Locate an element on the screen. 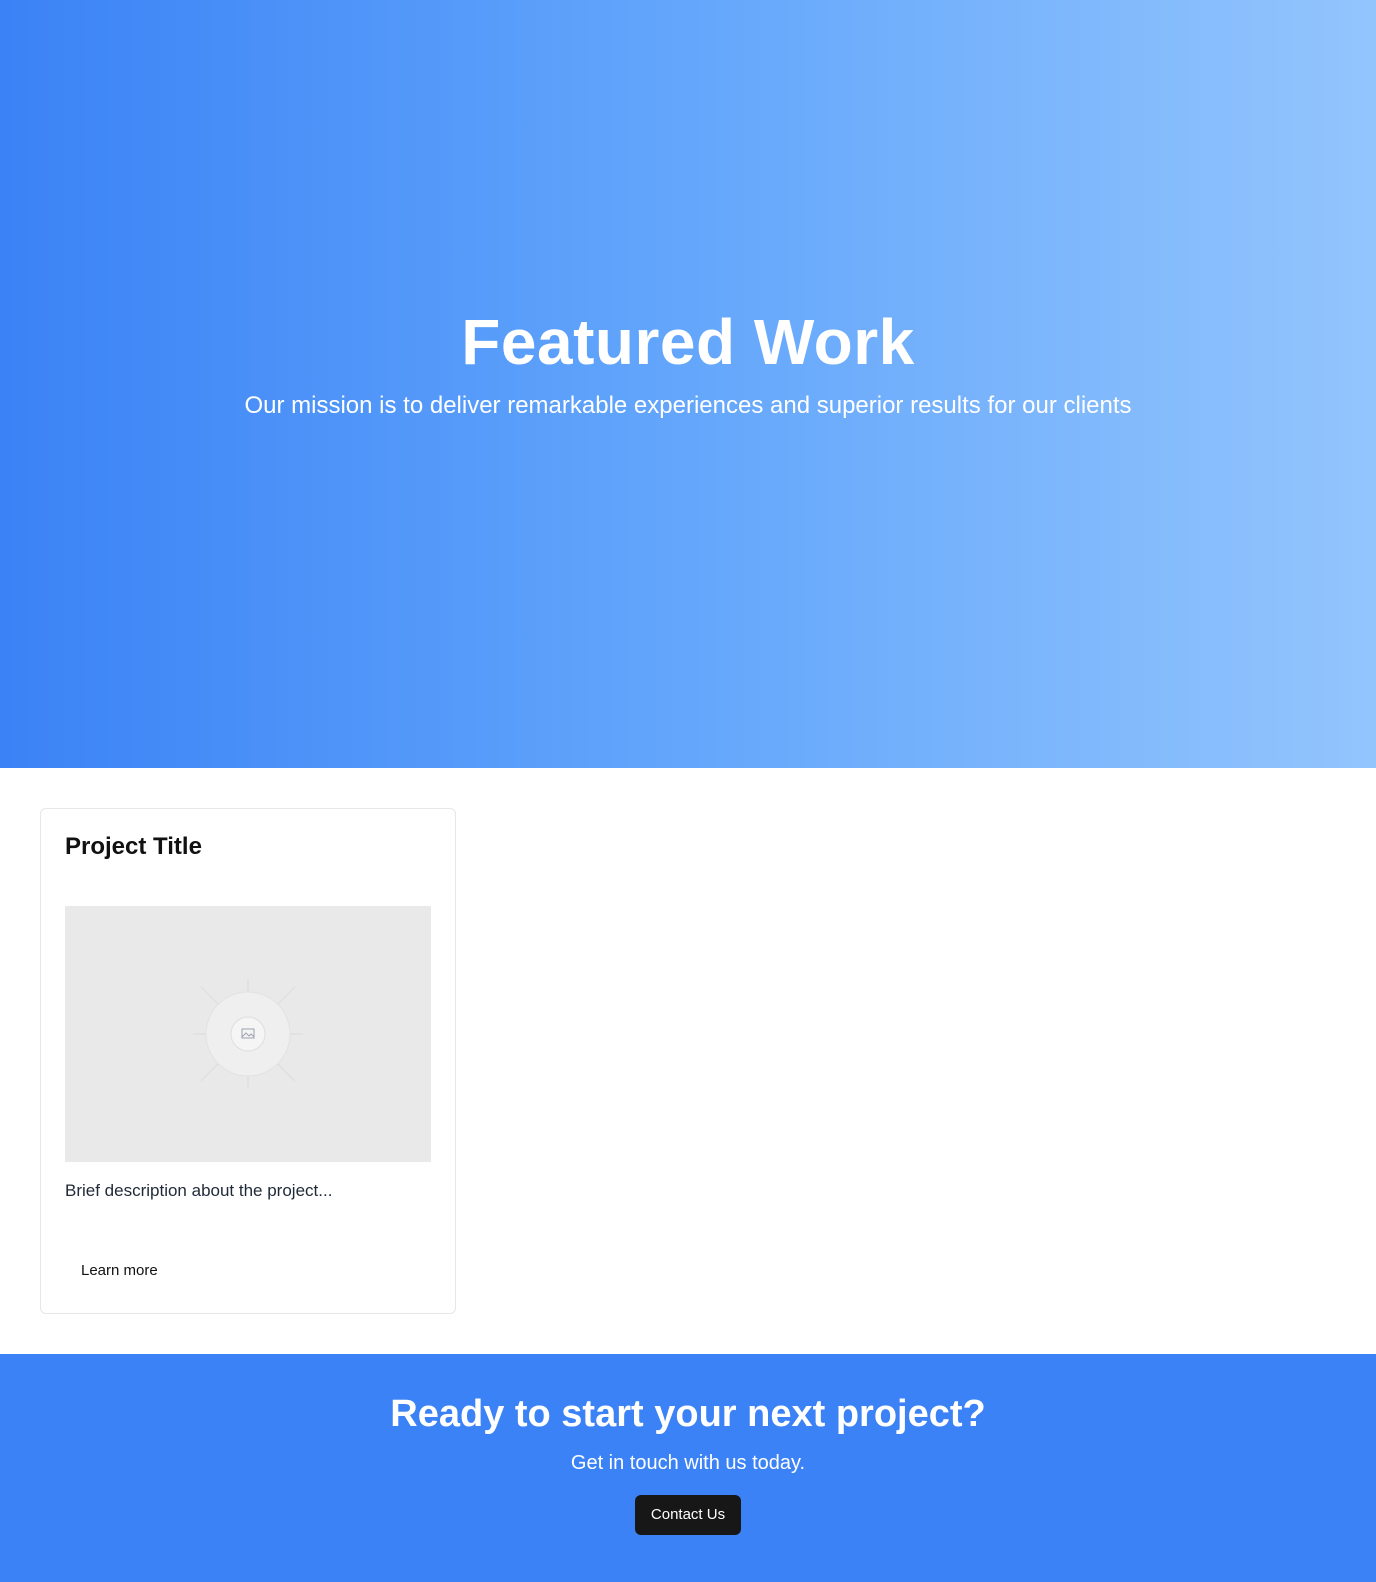  contact-us-button: Contact Us is located at coordinates (688, 1514).